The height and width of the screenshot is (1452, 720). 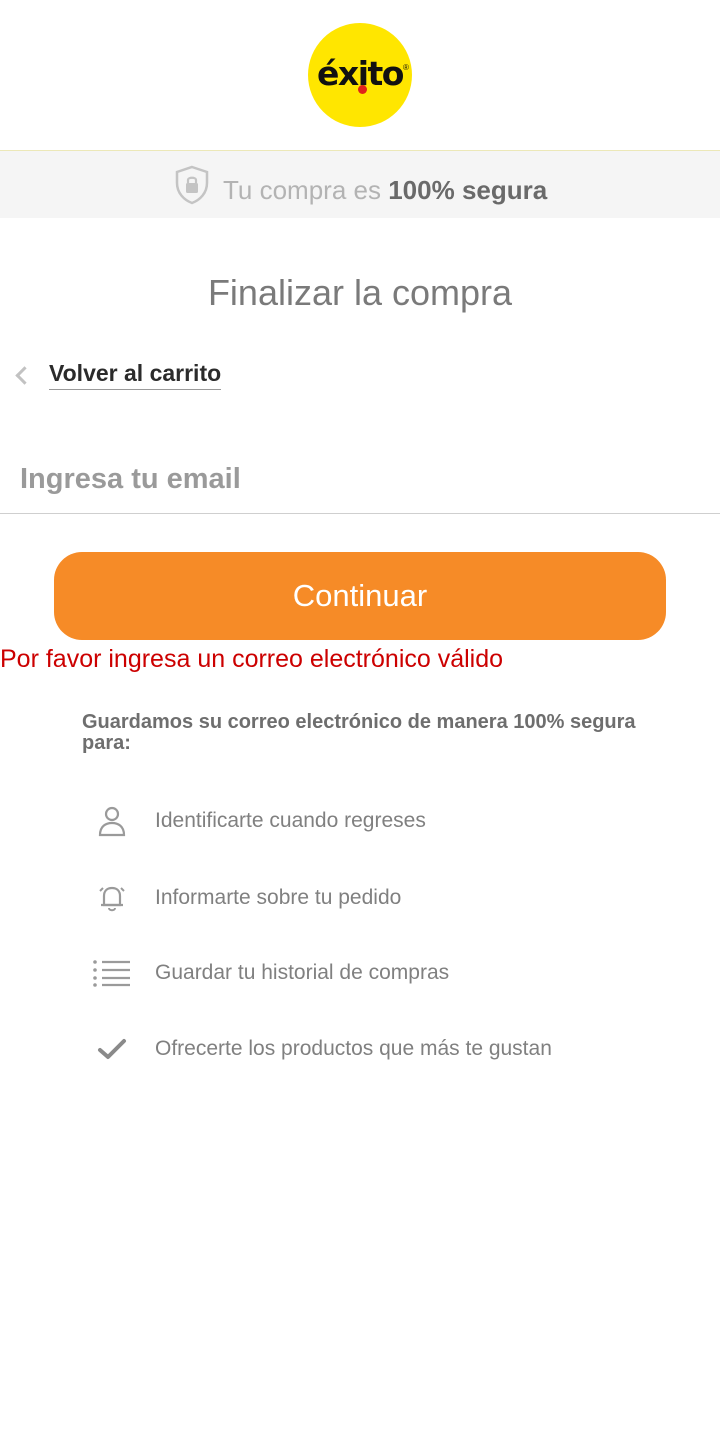 What do you see at coordinates (360, 596) in the screenshot?
I see `continue-button: Continuar` at bounding box center [360, 596].